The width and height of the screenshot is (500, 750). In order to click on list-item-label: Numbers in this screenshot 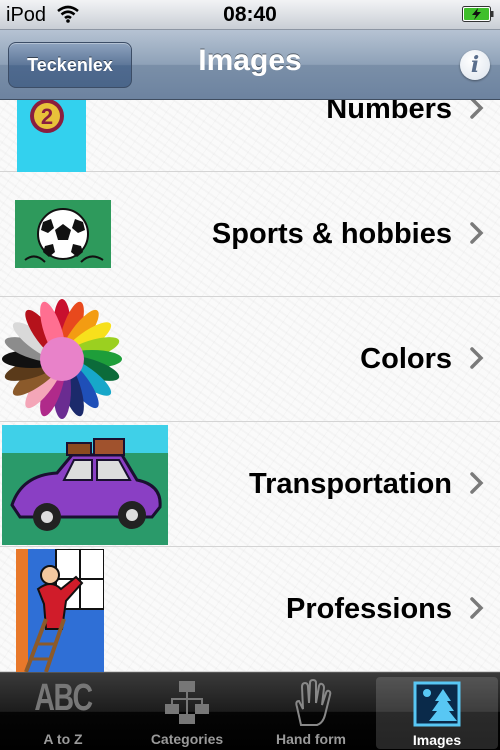, I will do `click(389, 112)`.